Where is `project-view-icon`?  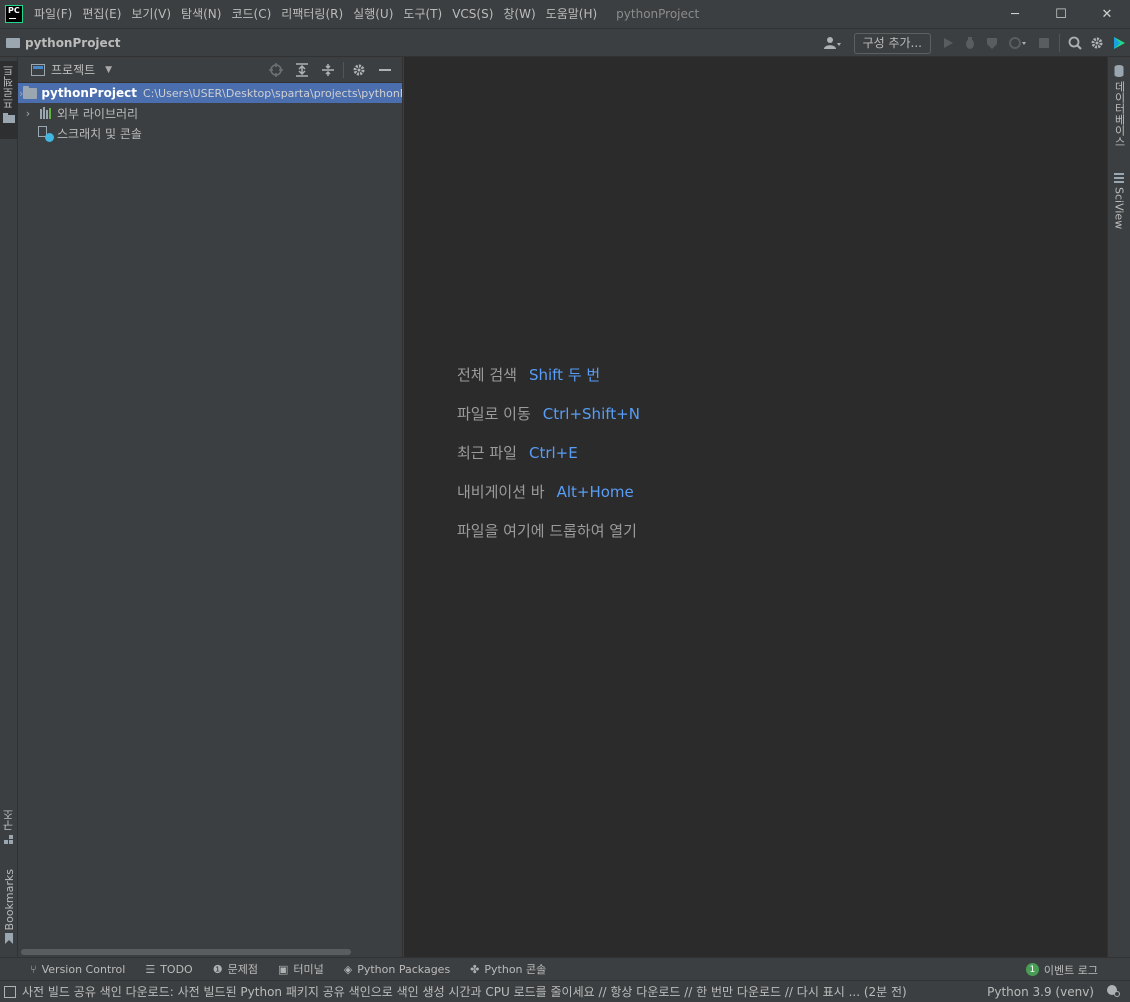
project-view-icon is located at coordinates (38, 69).